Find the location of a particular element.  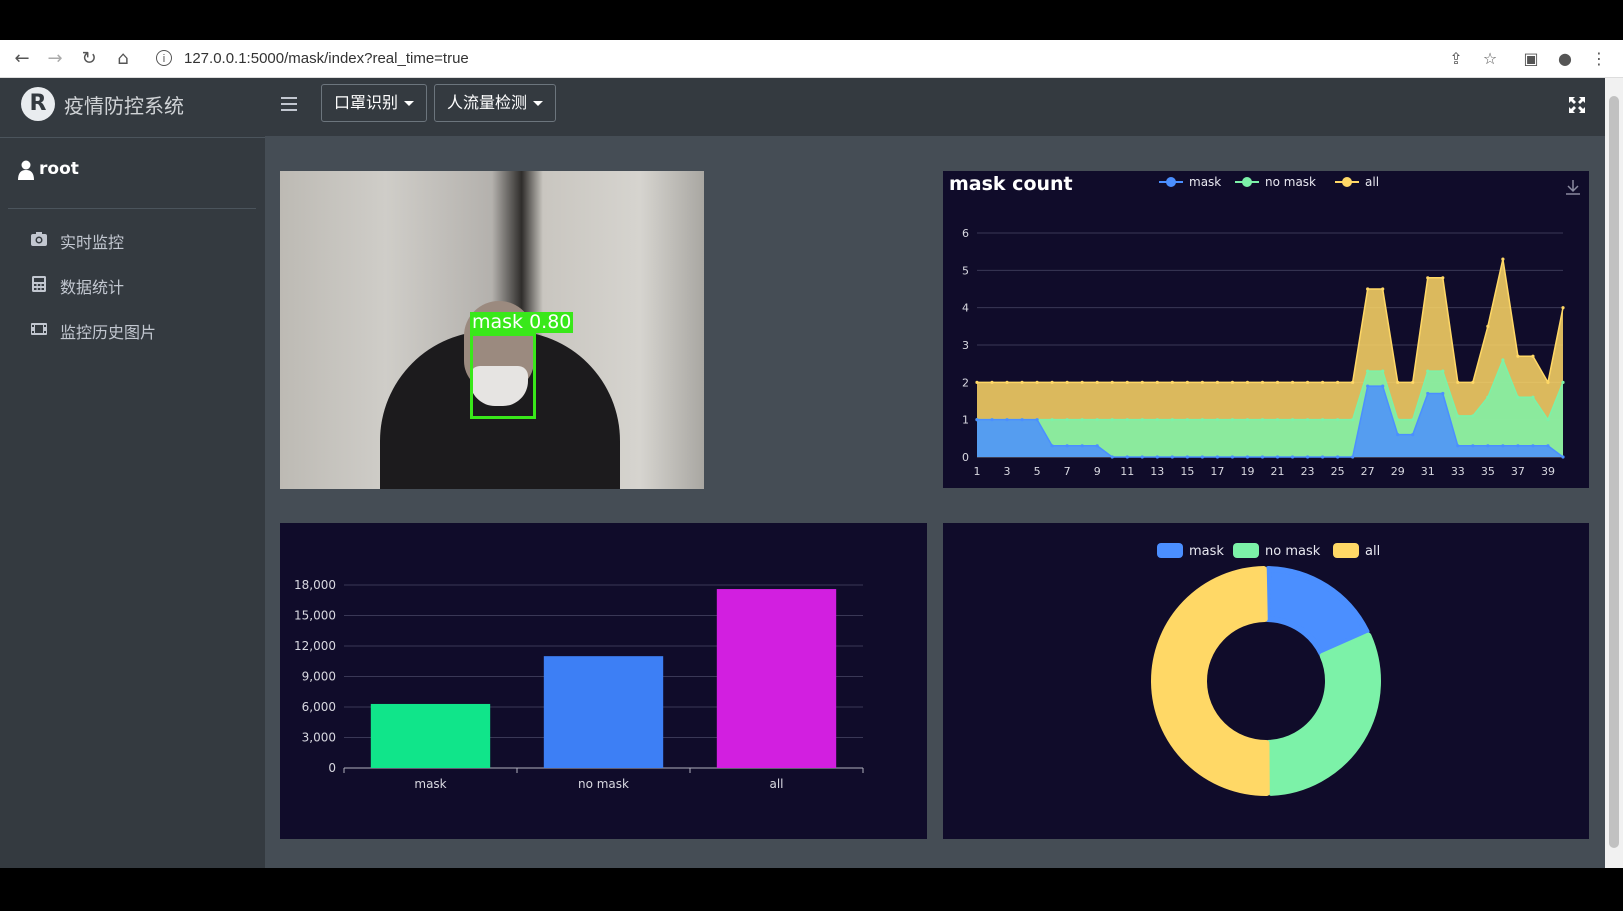

page-scrollbar-thumb is located at coordinates (1614, 472).